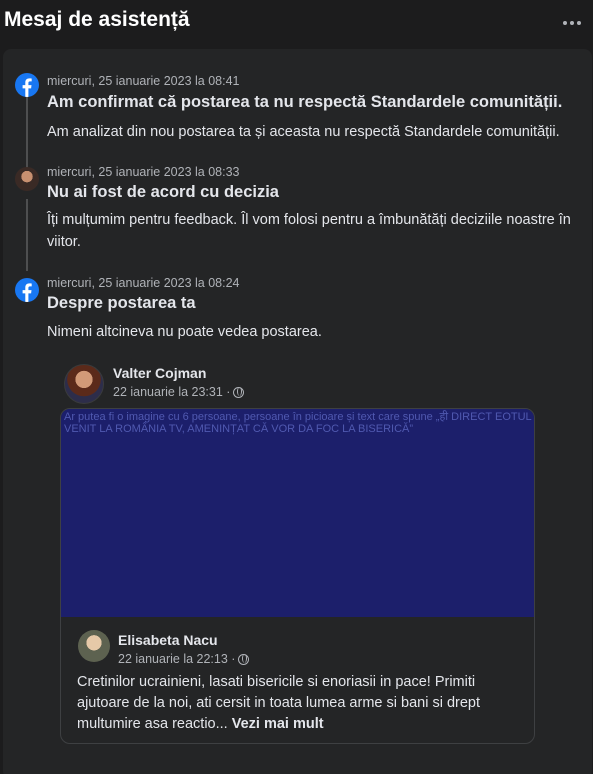  Describe the element at coordinates (27, 179) in the screenshot. I see `user-avatar` at that location.